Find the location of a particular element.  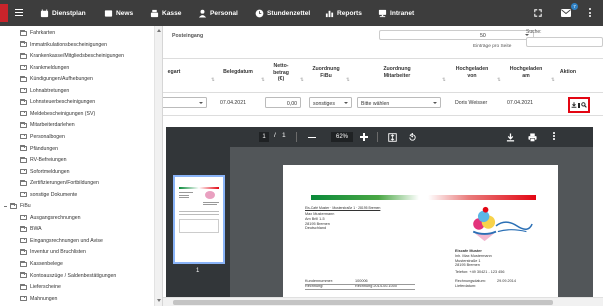

more-menu-icon is located at coordinates (590, 13).